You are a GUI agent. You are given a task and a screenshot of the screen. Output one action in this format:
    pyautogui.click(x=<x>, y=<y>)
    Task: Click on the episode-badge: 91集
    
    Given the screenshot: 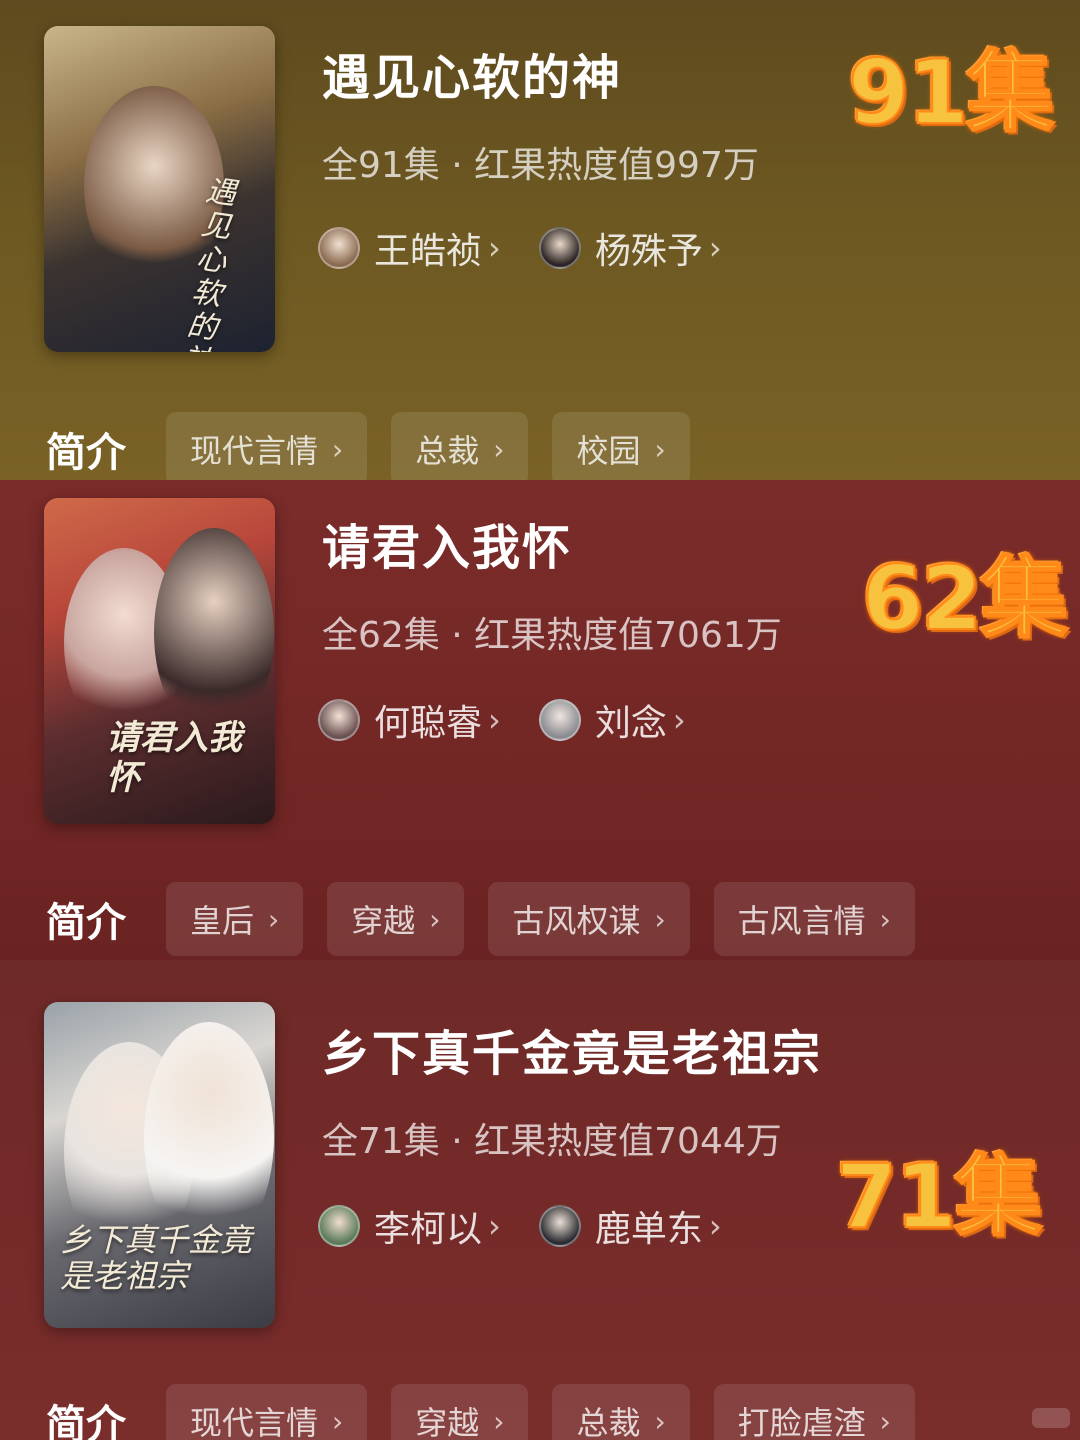 What is the action you would take?
    pyautogui.click(x=951, y=92)
    